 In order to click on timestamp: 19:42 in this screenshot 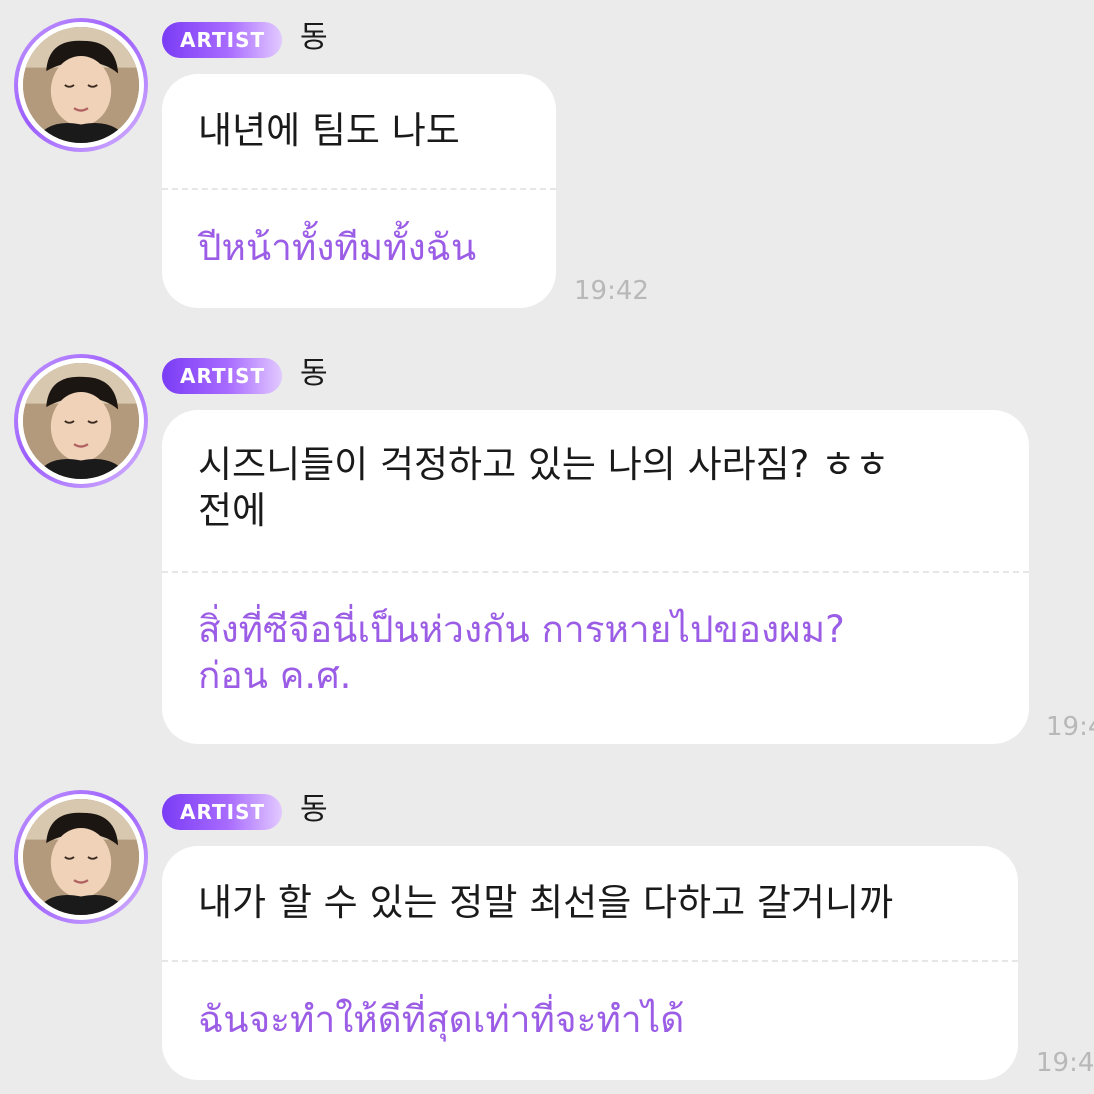, I will do `click(611, 291)`.